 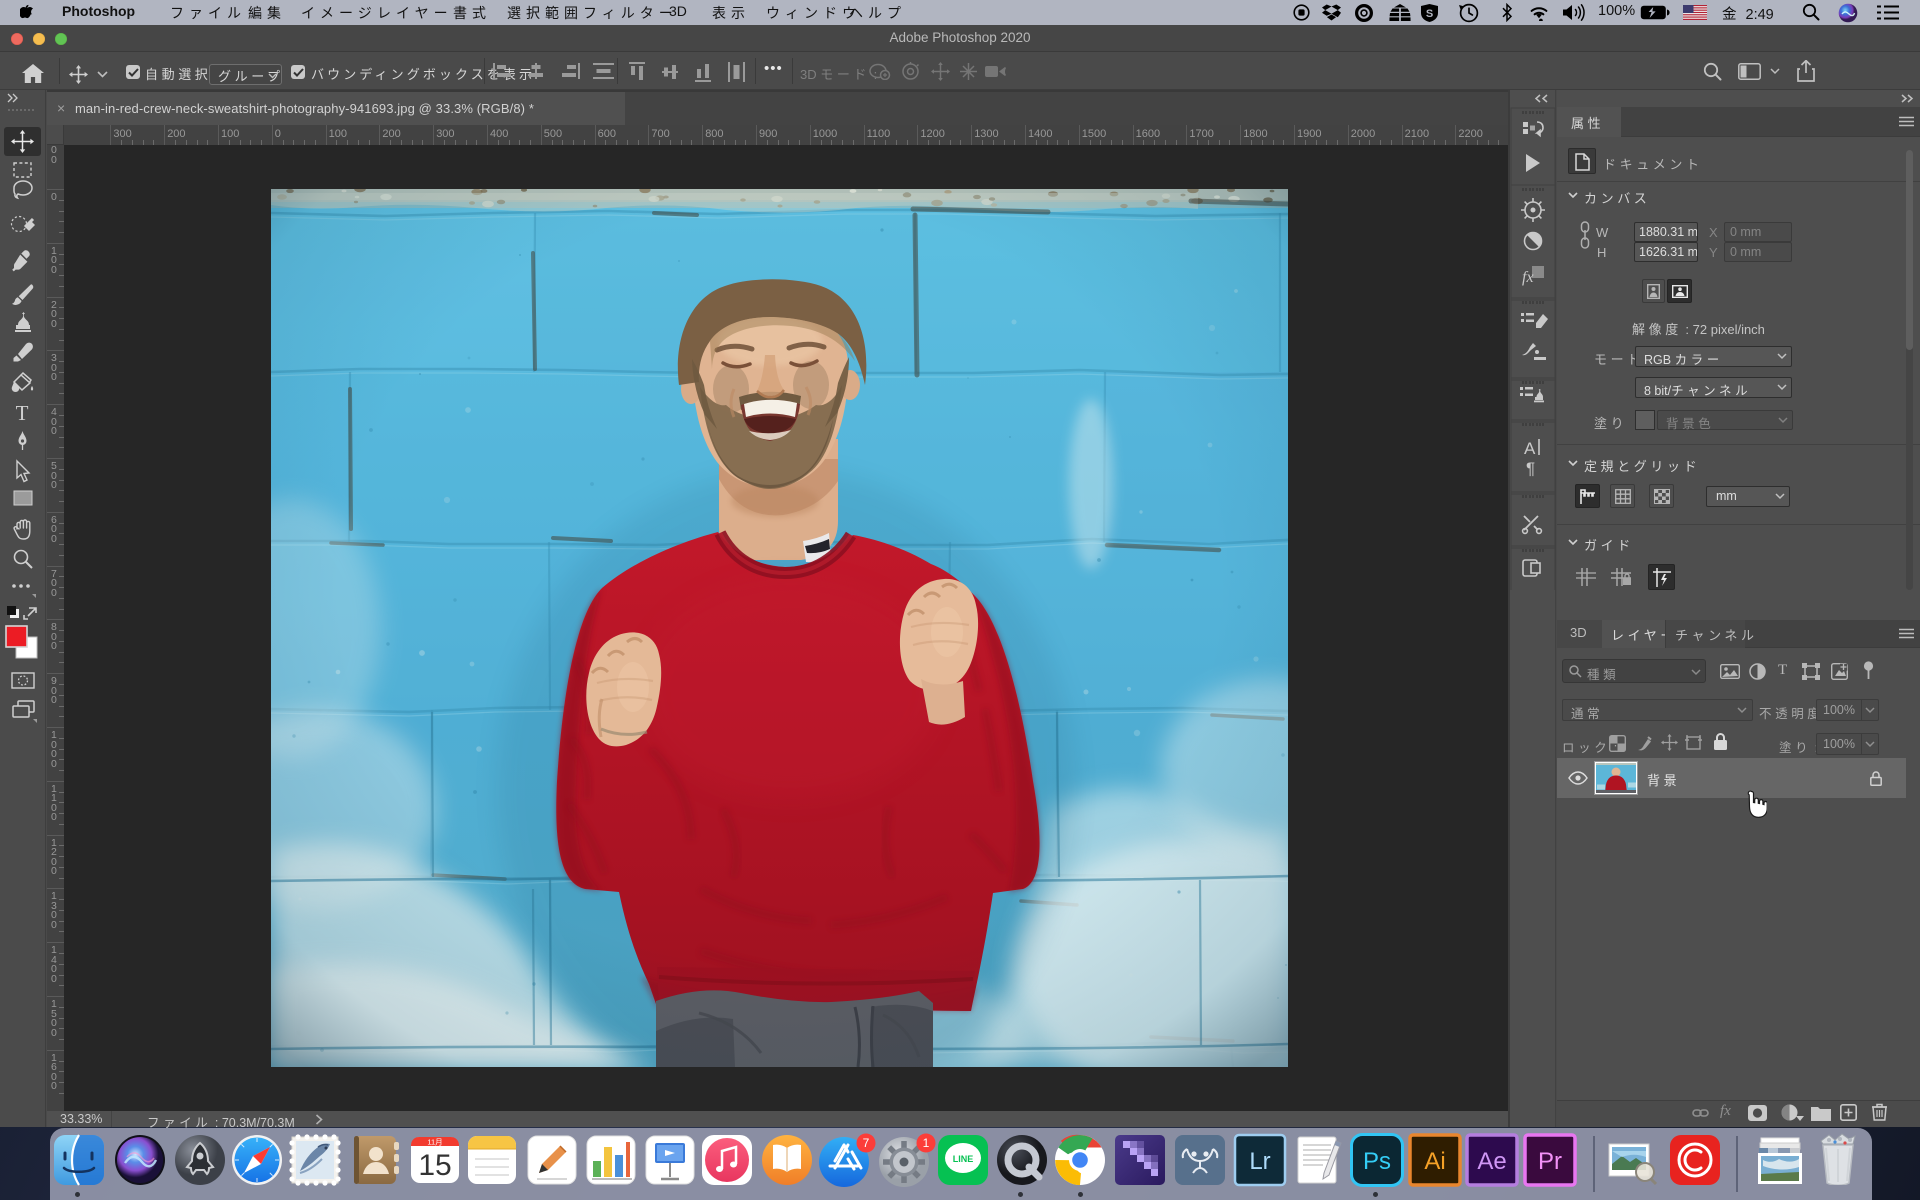 I want to click on svg-text: Pr, so click(x=1550, y=1161).